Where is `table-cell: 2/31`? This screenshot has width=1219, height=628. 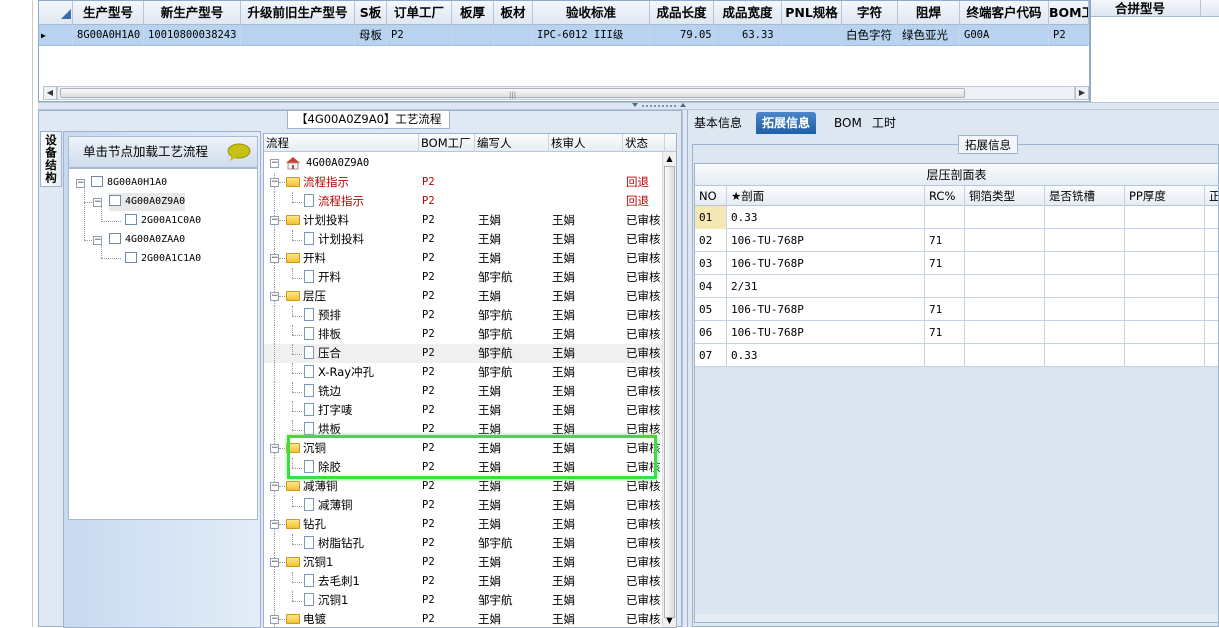
table-cell: 2/31 is located at coordinates (826, 286).